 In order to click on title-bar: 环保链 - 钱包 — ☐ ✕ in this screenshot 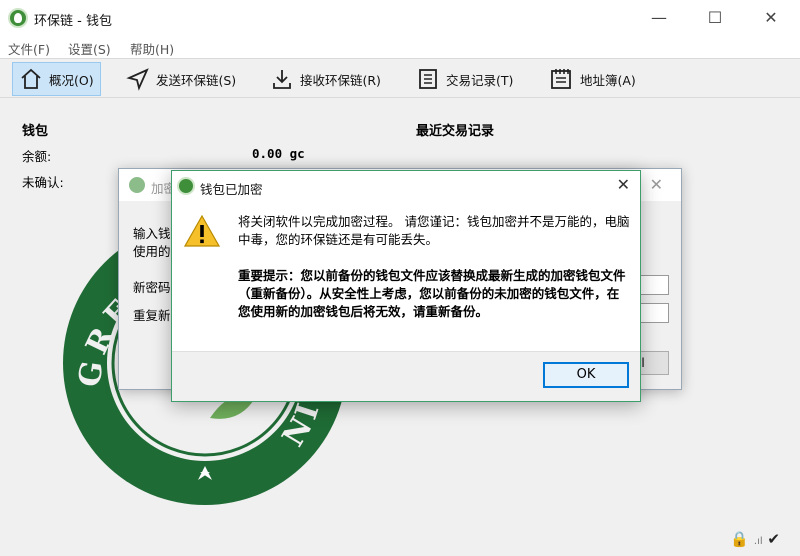, I will do `click(400, 18)`.